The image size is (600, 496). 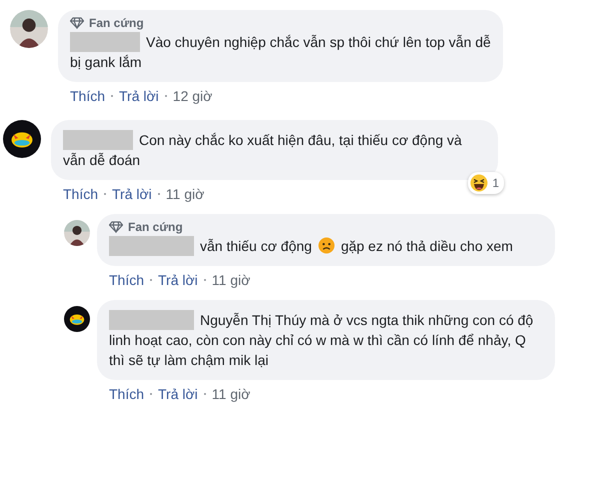 What do you see at coordinates (192, 96) in the screenshot?
I see `comment-time: 12 giờ` at bounding box center [192, 96].